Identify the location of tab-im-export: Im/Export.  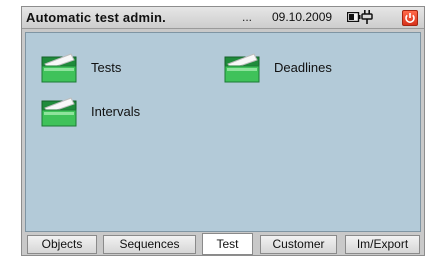
(382, 244).